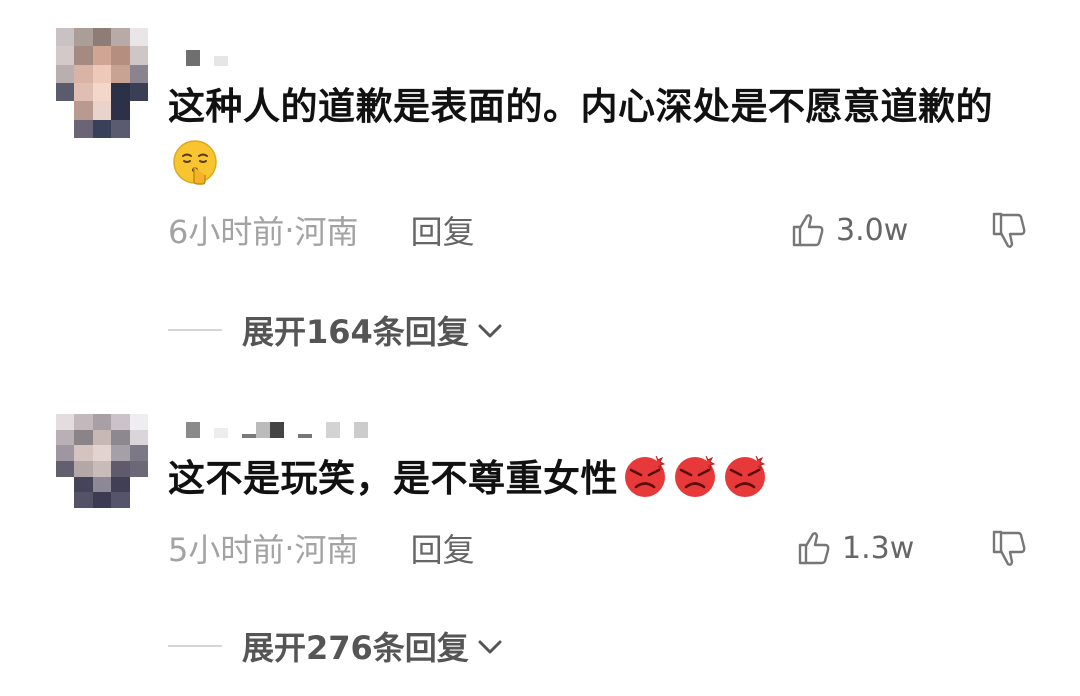 Image resolution: width=1080 pixels, height=696 pixels. What do you see at coordinates (598, 136) in the screenshot?
I see `comment-text: 这种人的道歉是表面的。内心深处是不愿意道歉的` at bounding box center [598, 136].